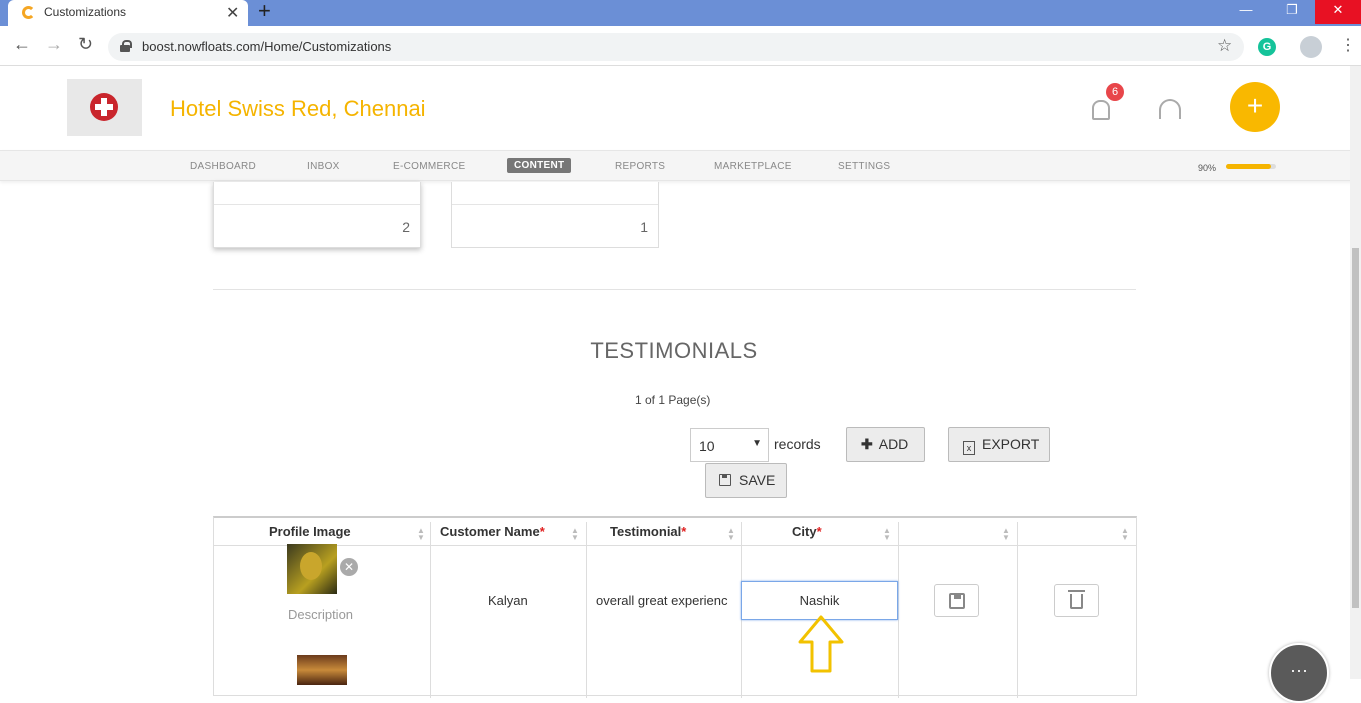  Describe the element at coordinates (1207, 168) in the screenshot. I see `profile-progress-label: 90%` at that location.